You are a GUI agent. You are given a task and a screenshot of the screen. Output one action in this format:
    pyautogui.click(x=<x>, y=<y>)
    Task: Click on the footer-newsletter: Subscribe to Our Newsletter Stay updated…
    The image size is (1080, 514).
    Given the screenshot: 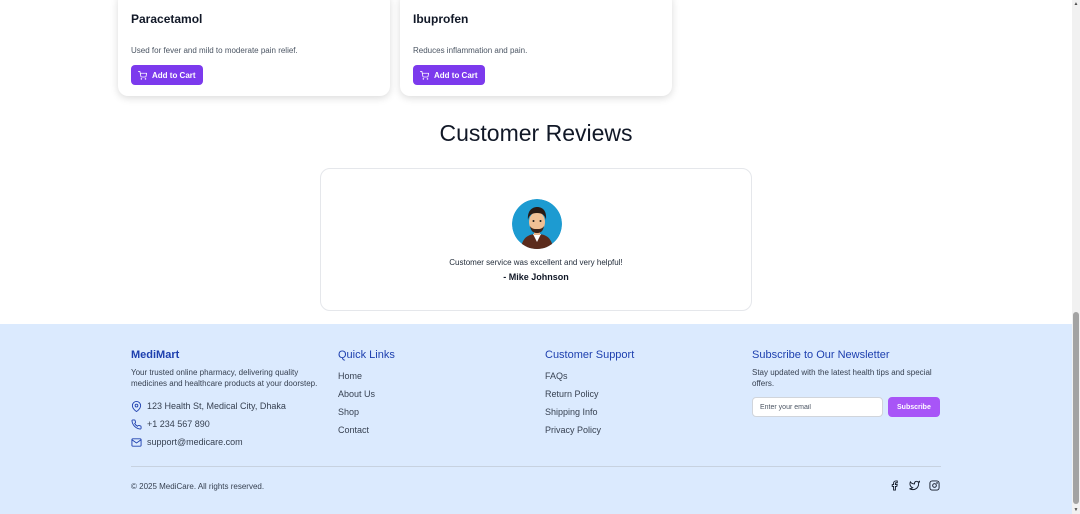 What is the action you would take?
    pyautogui.click(x=847, y=383)
    